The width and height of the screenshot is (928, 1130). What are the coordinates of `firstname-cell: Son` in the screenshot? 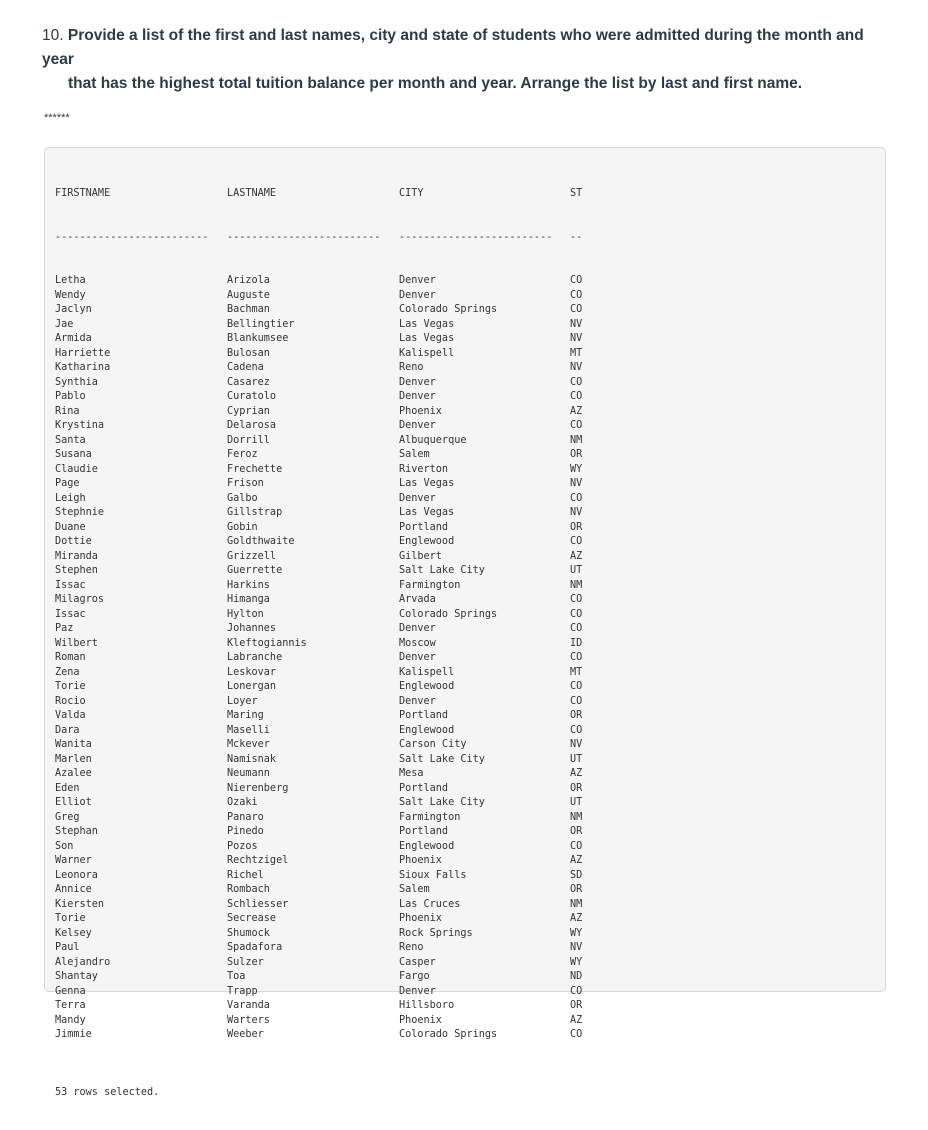 It's located at (64, 846).